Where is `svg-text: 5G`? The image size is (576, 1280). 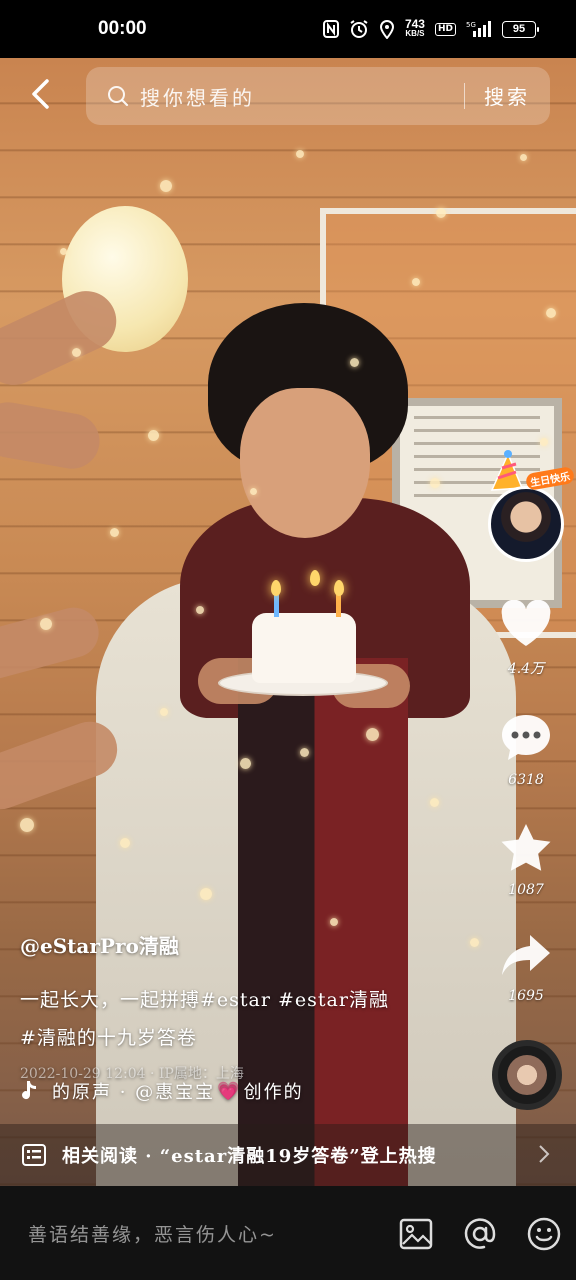 svg-text: 5G is located at coordinates (471, 25).